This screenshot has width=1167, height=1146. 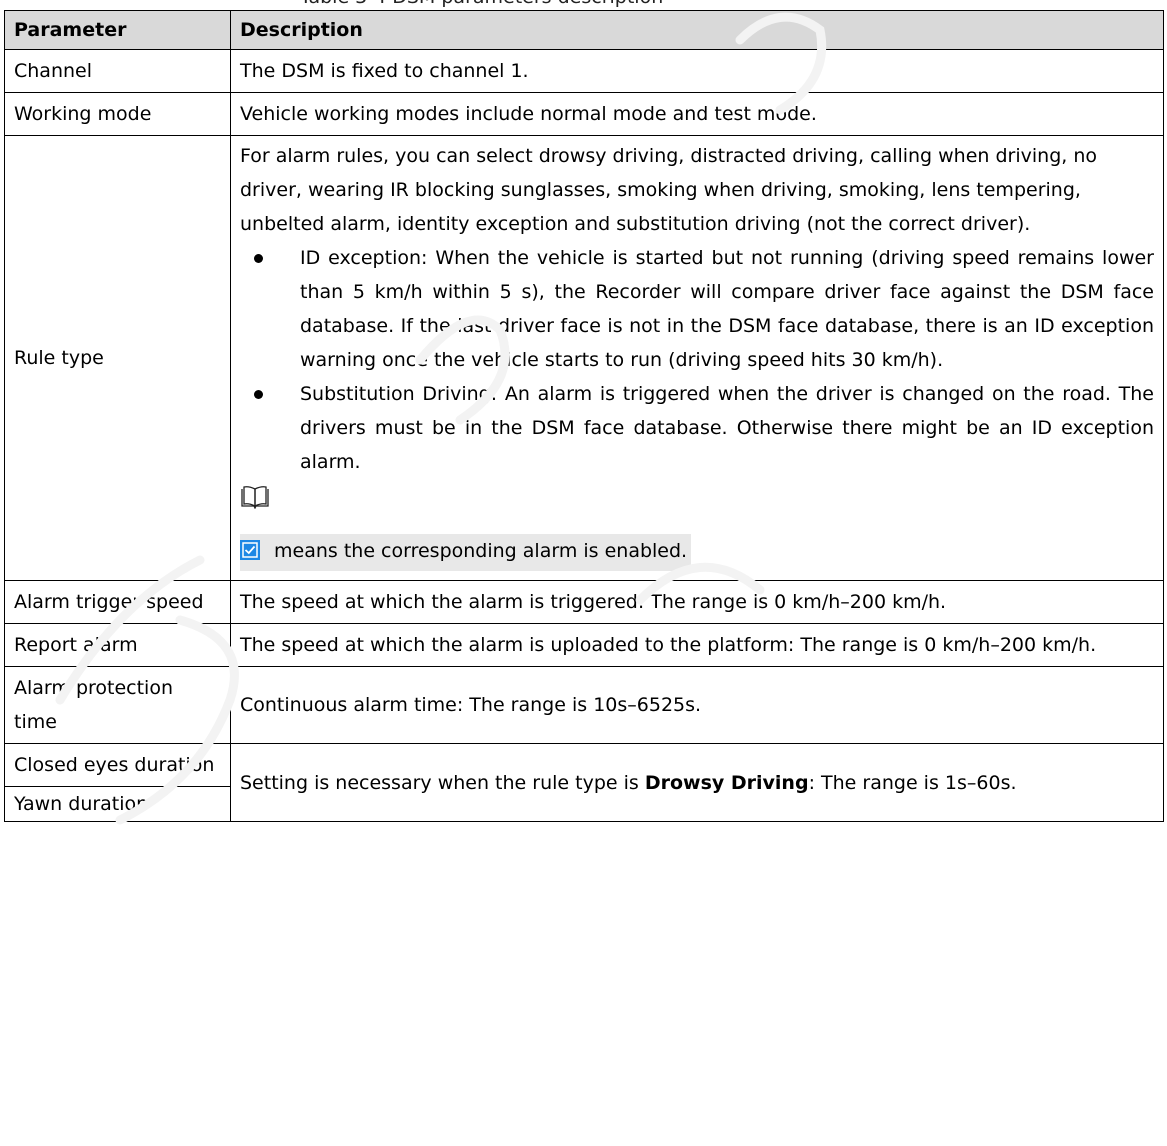 What do you see at coordinates (117, 804) in the screenshot?
I see `param-yawn-duration: Yawn duration` at bounding box center [117, 804].